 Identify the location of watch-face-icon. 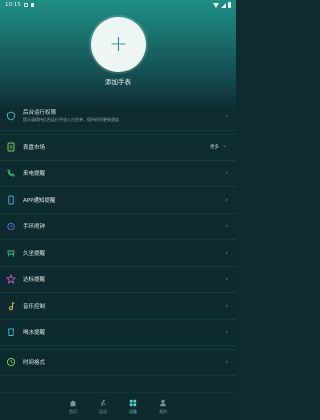
(11, 147).